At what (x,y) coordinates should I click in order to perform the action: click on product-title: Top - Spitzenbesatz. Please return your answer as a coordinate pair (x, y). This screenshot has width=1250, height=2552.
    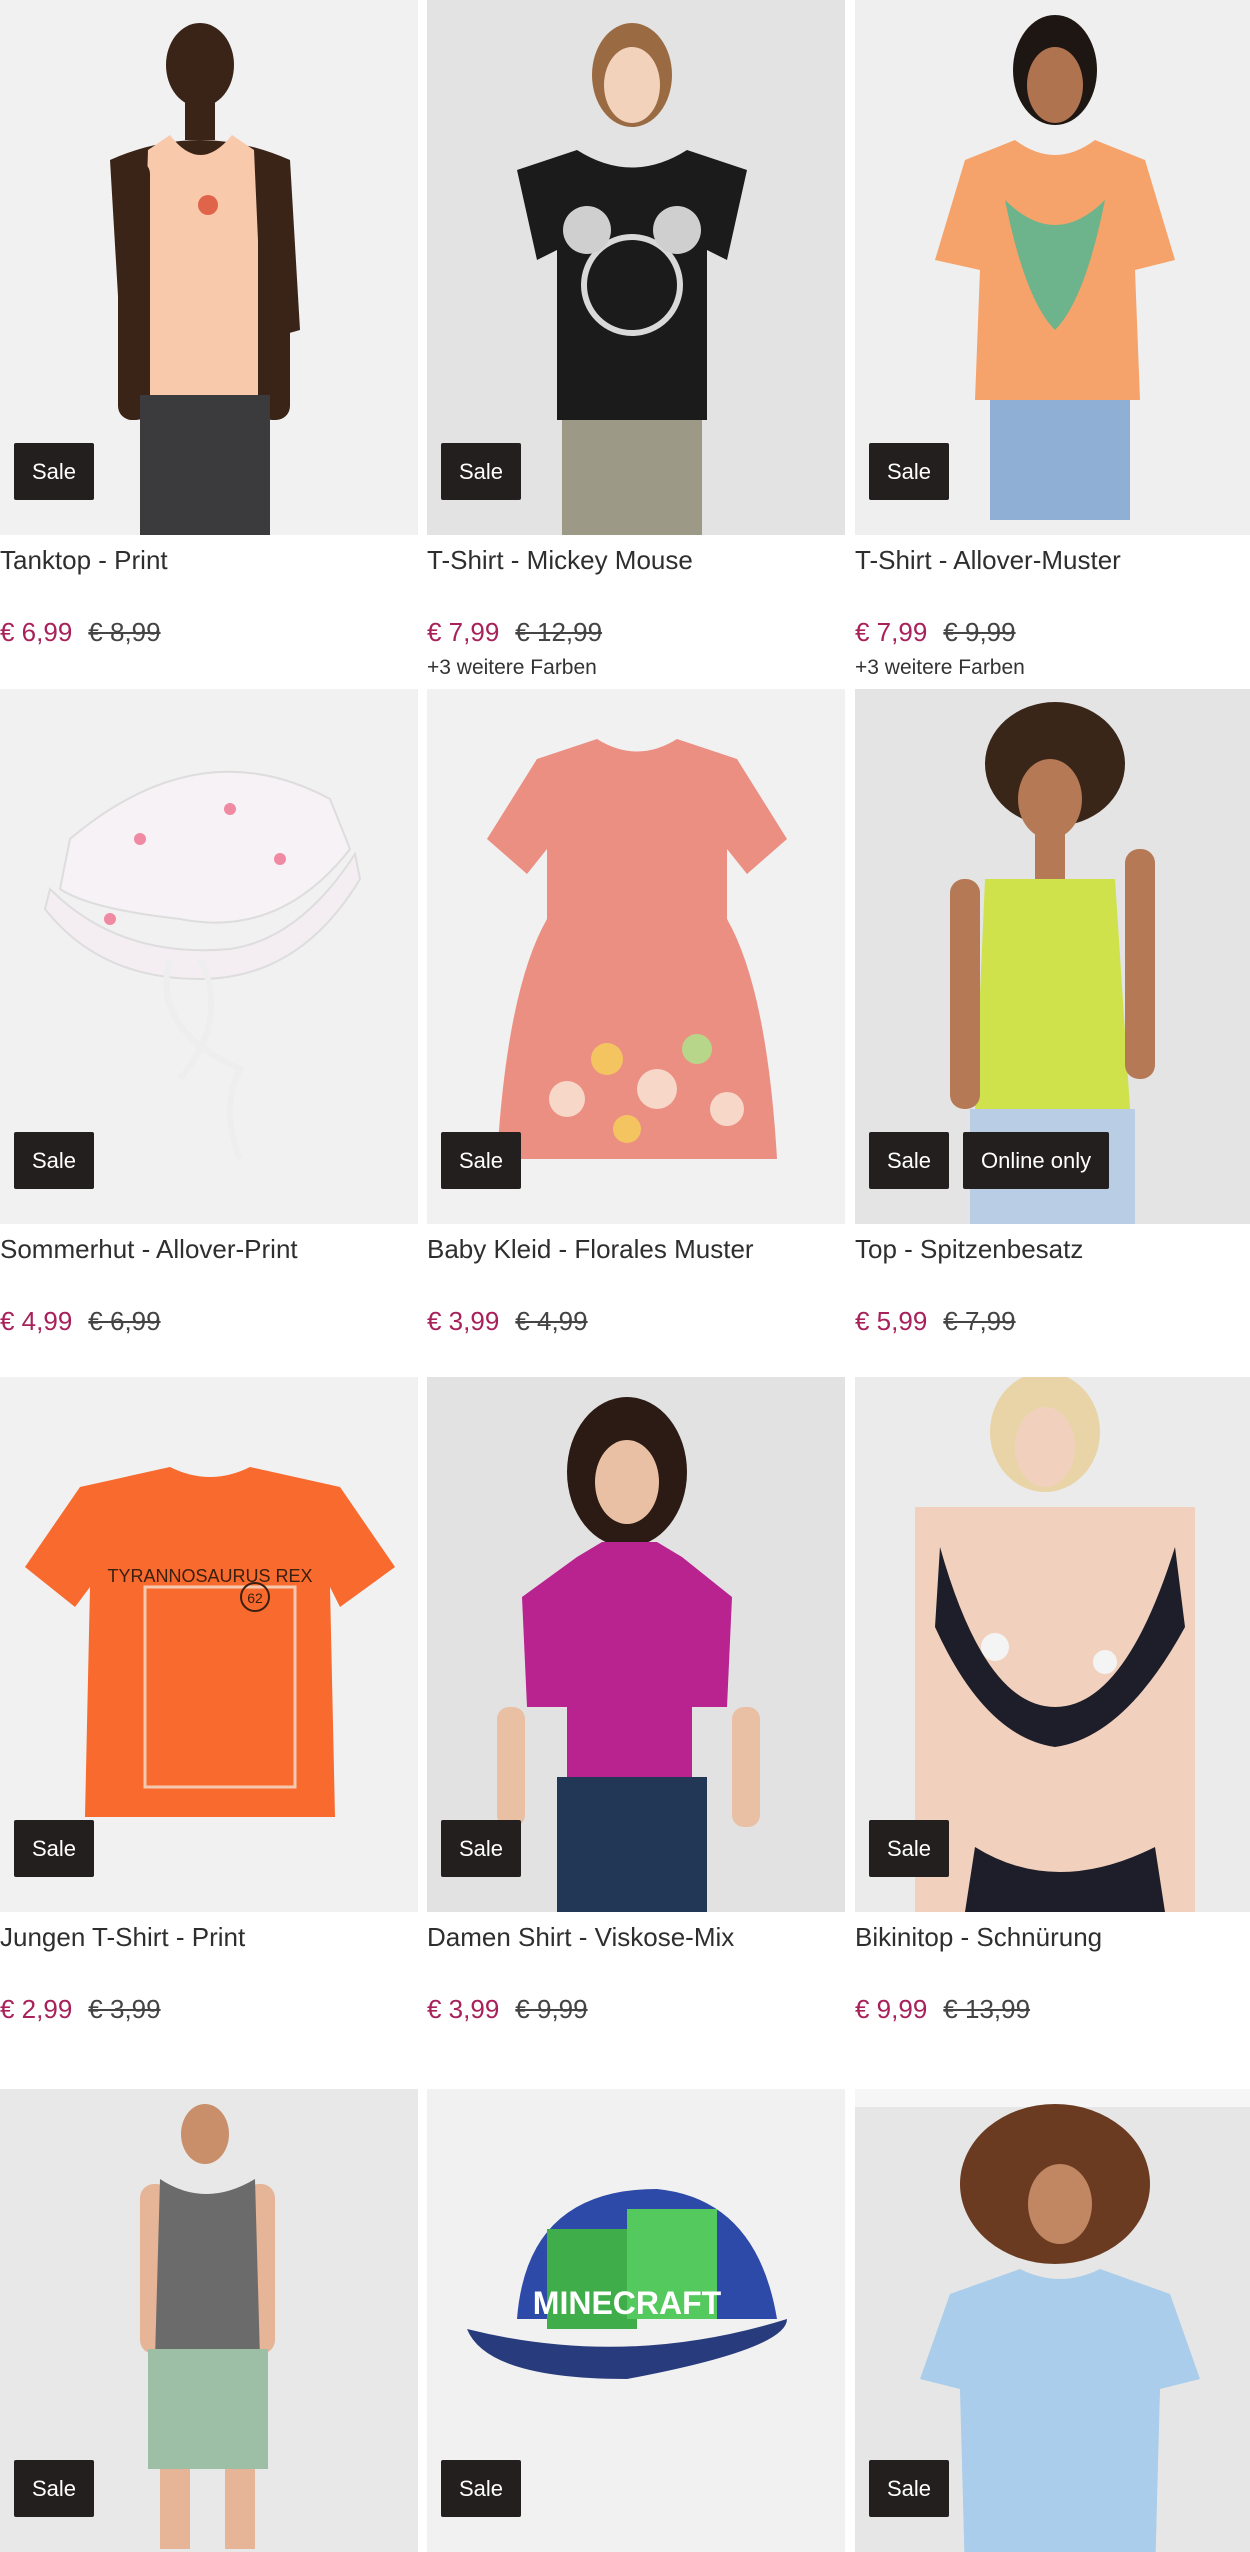
    Looking at the image, I should click on (969, 1249).